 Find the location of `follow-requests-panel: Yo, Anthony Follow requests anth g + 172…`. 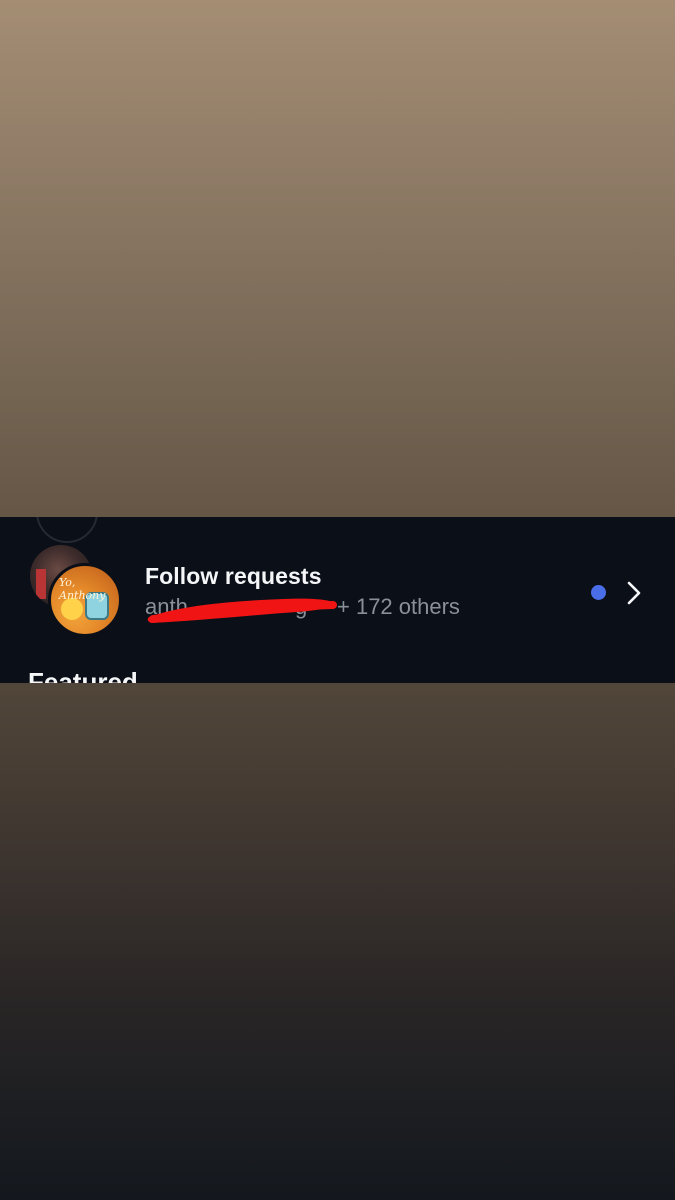

follow-requests-panel: Yo, Anthony Follow requests anth g + 172… is located at coordinates (337, 600).